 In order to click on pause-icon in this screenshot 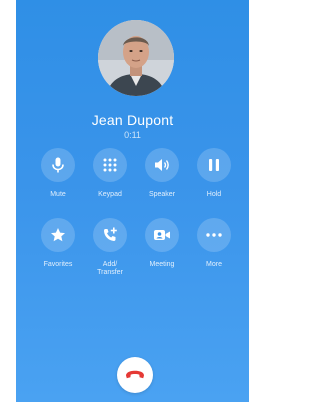, I will do `click(214, 165)`.